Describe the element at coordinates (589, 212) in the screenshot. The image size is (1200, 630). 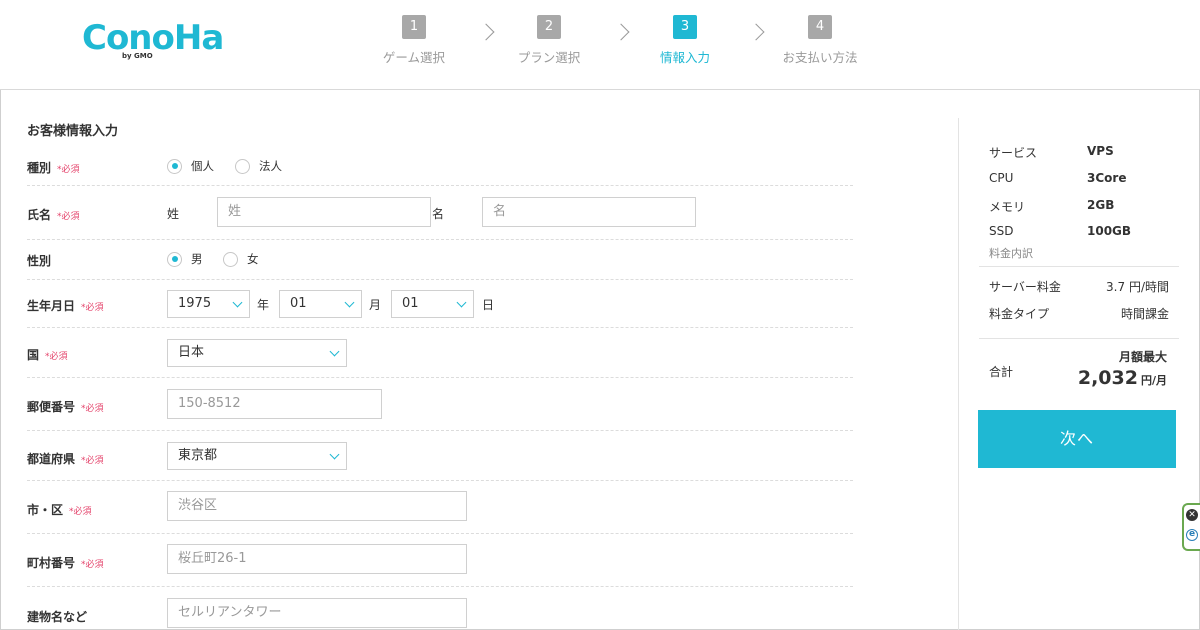
I see `first-name-input: 名` at that location.